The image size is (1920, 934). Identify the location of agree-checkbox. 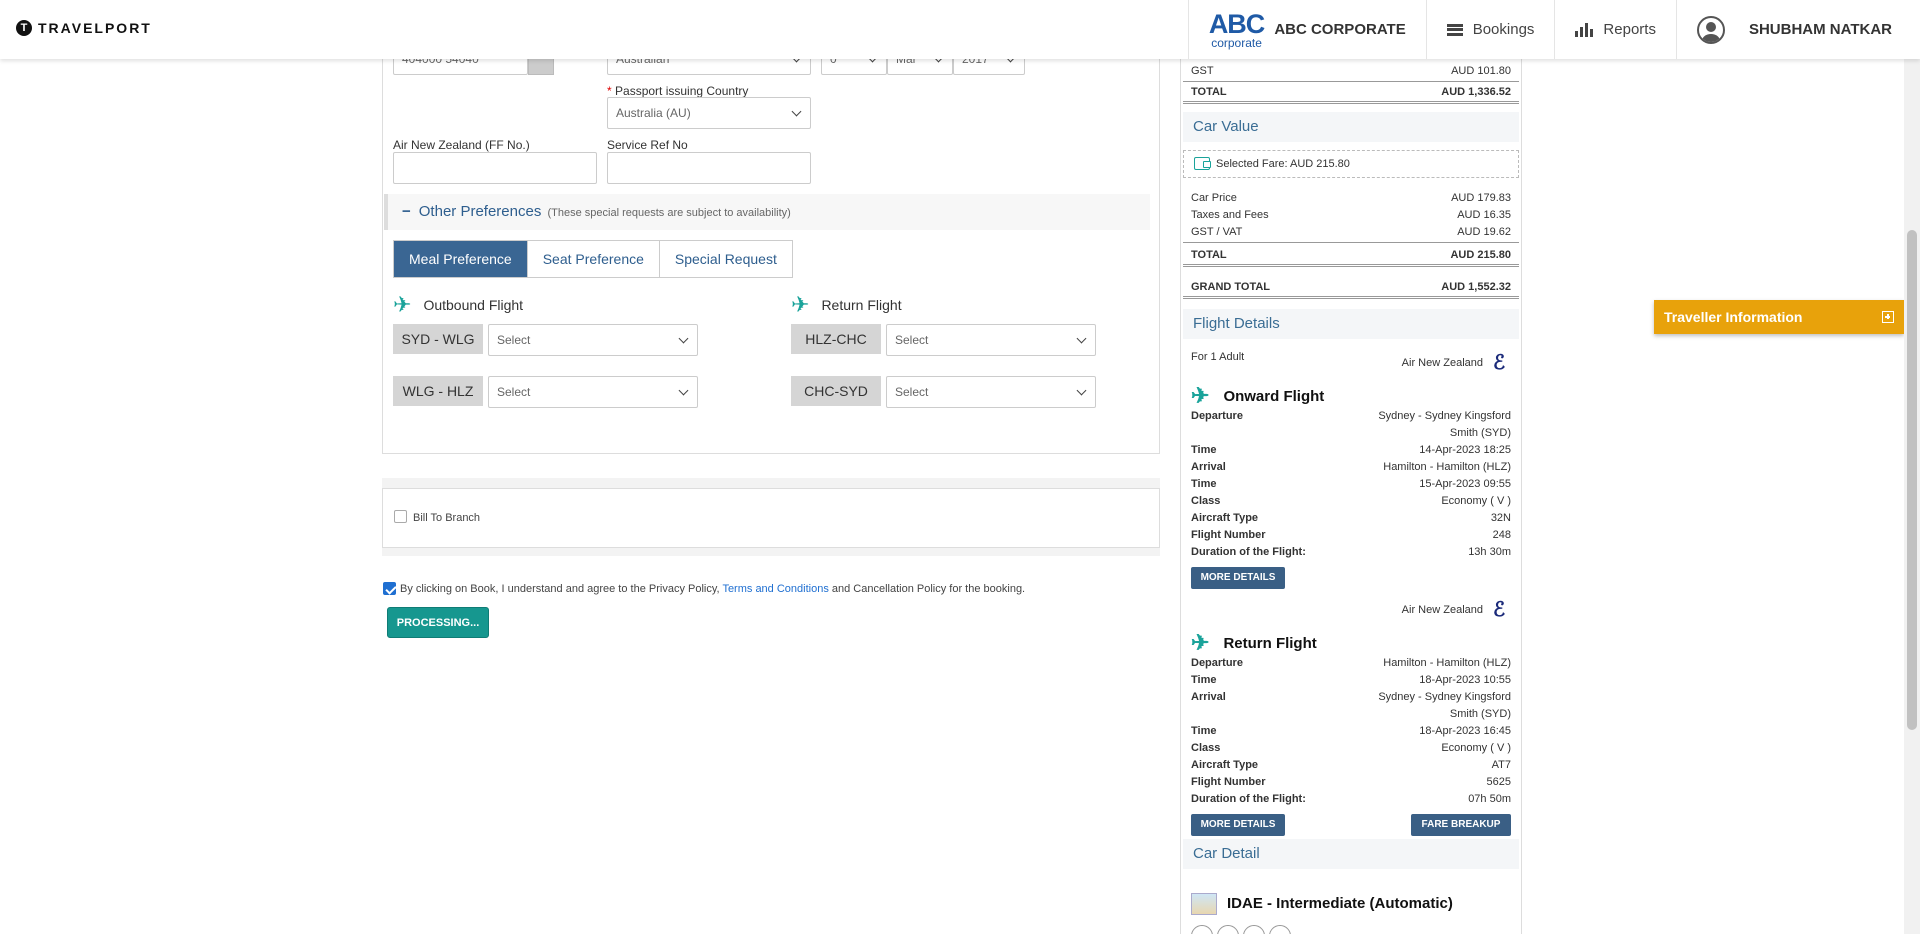
(389, 588).